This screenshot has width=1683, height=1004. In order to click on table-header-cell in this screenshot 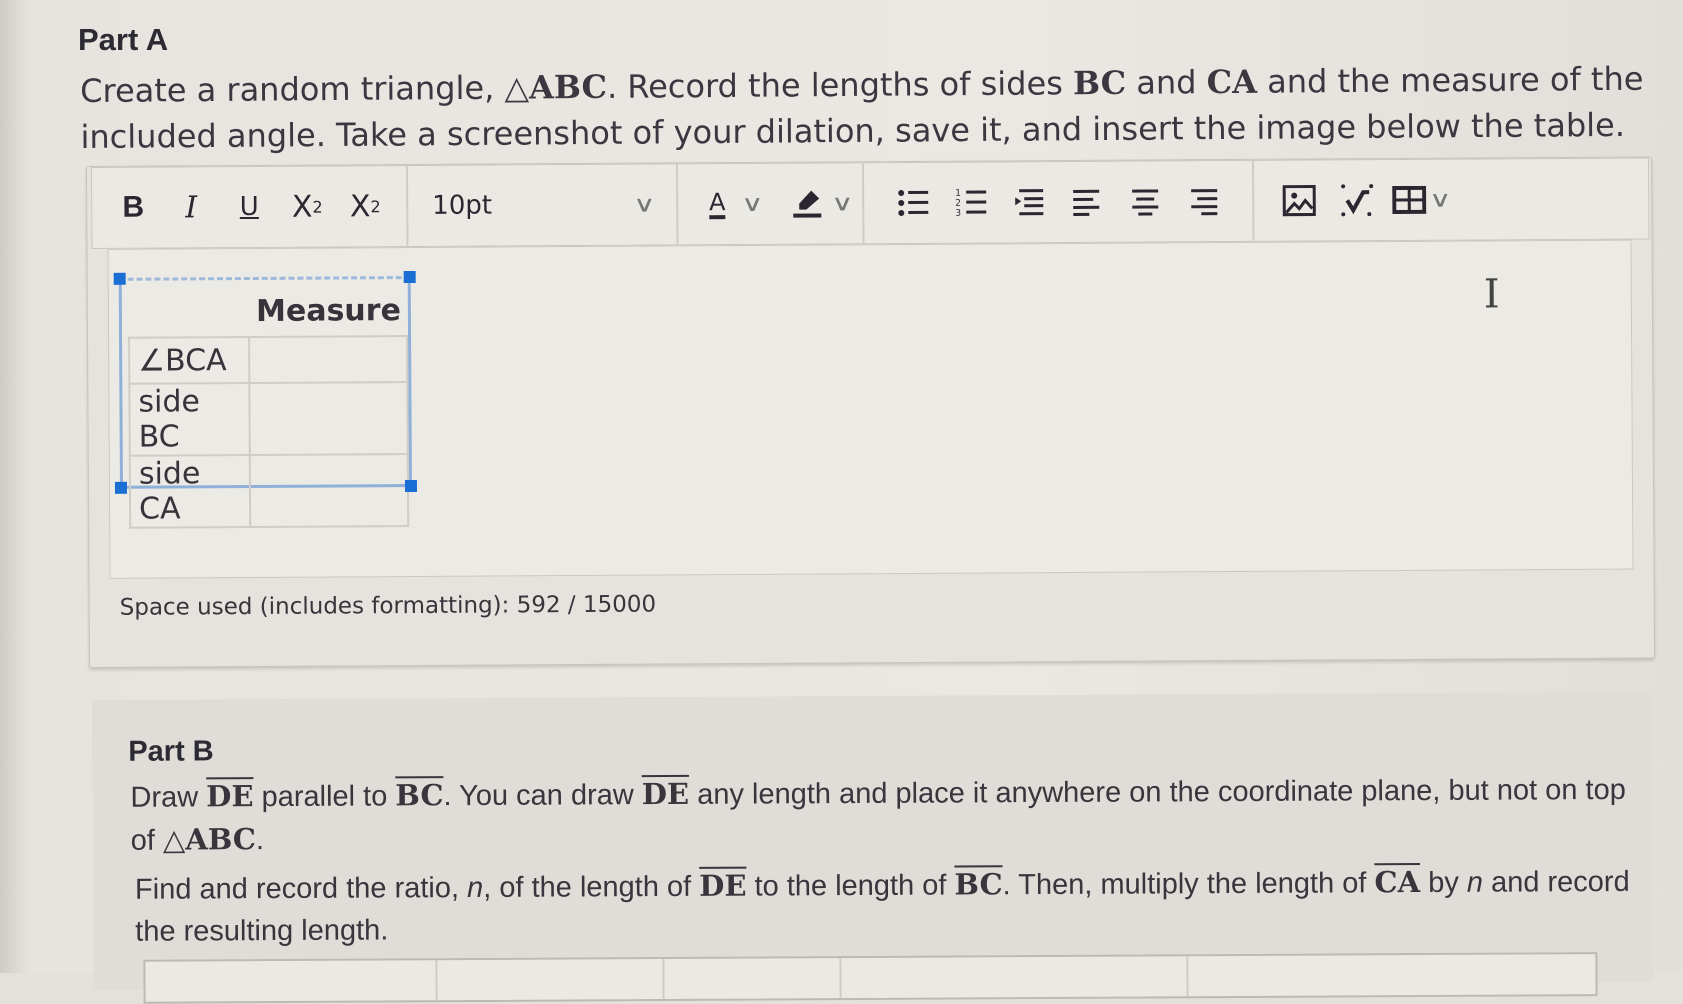, I will do `click(189, 311)`.